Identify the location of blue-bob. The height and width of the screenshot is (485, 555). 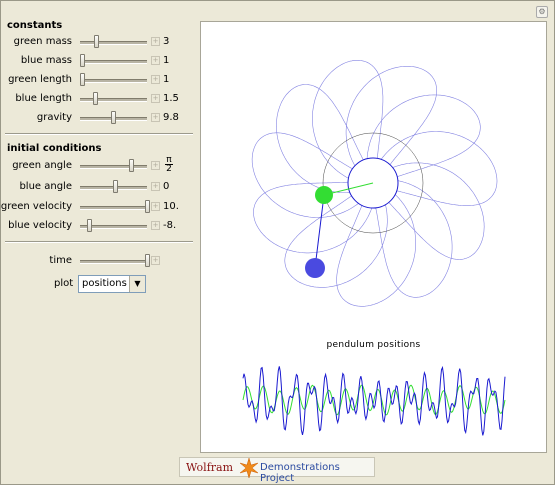
(315, 268).